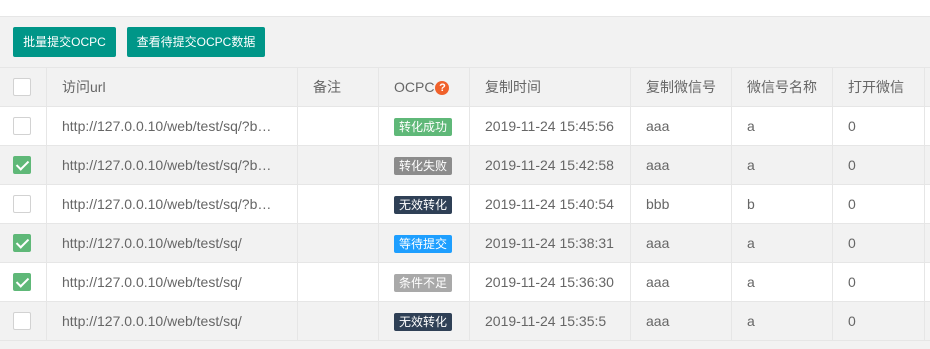 The image size is (930, 349). I want to click on ocpc-cell: 等待提交, so click(424, 243).